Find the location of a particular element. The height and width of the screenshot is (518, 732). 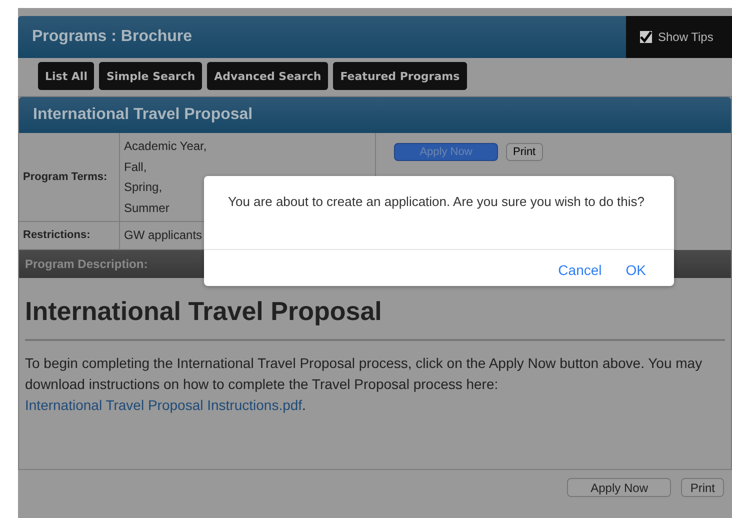

show-tips-checkbox is located at coordinates (646, 37).